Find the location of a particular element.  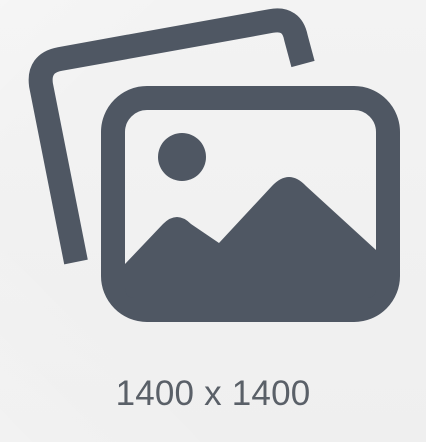

image-dimensions-label: 1400 x 1400 is located at coordinates (213, 393).